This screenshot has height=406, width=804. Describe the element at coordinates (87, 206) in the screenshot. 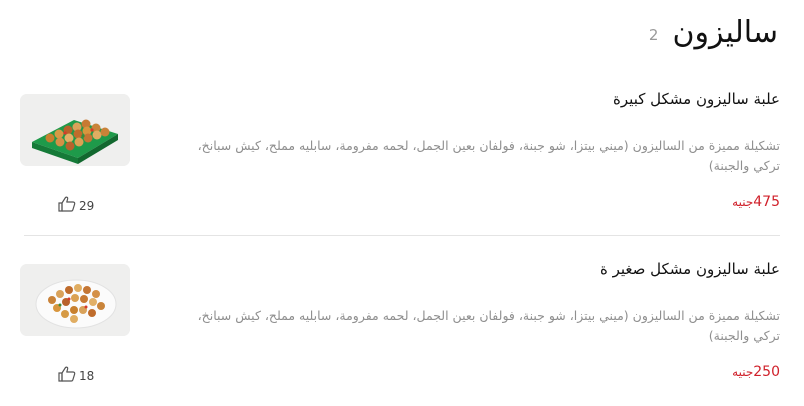

I see `like-count: 29` at that location.